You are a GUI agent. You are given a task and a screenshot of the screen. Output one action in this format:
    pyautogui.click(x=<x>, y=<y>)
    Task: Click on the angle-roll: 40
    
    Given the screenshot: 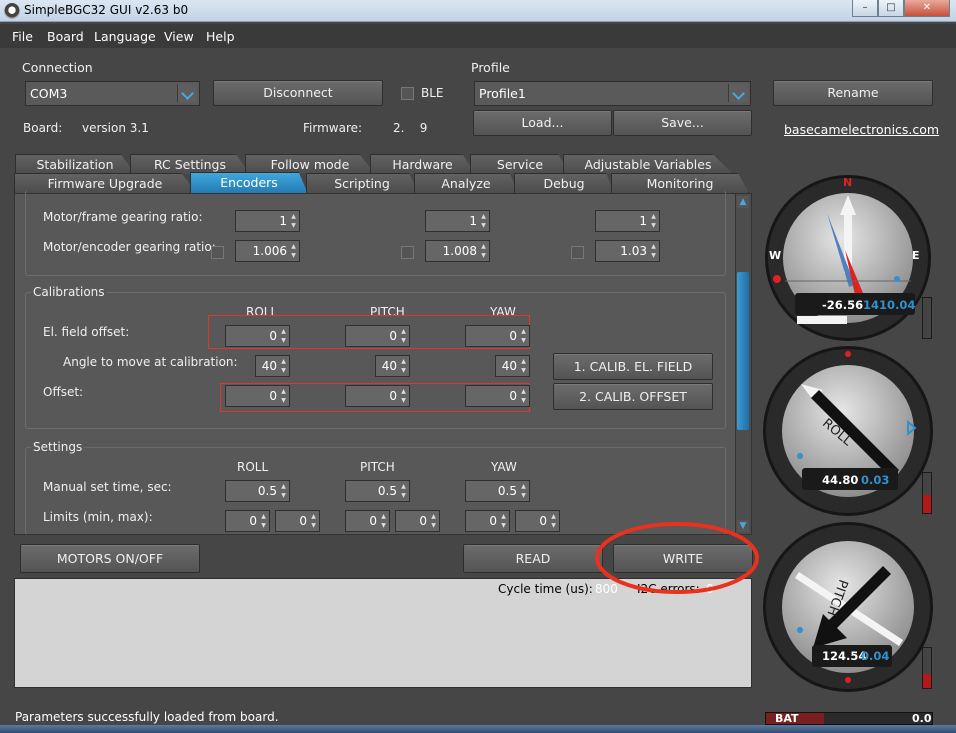 What is the action you would take?
    pyautogui.click(x=272, y=366)
    